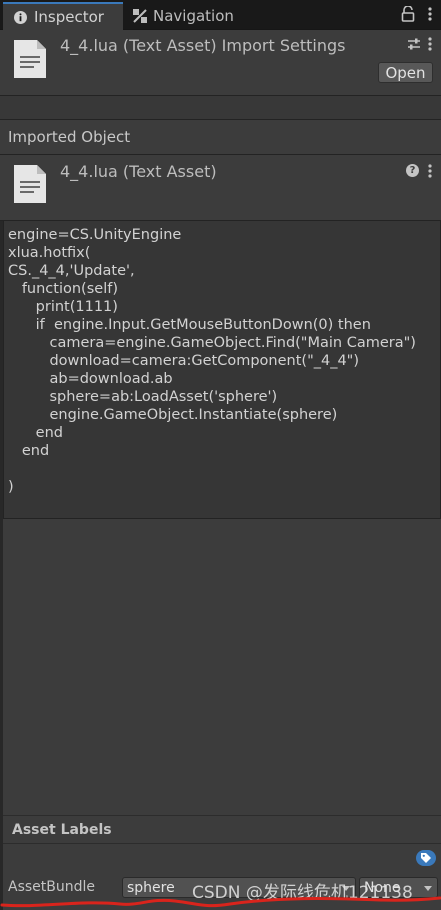  I want to click on tab-inspector: Inspector, so click(63, 16).